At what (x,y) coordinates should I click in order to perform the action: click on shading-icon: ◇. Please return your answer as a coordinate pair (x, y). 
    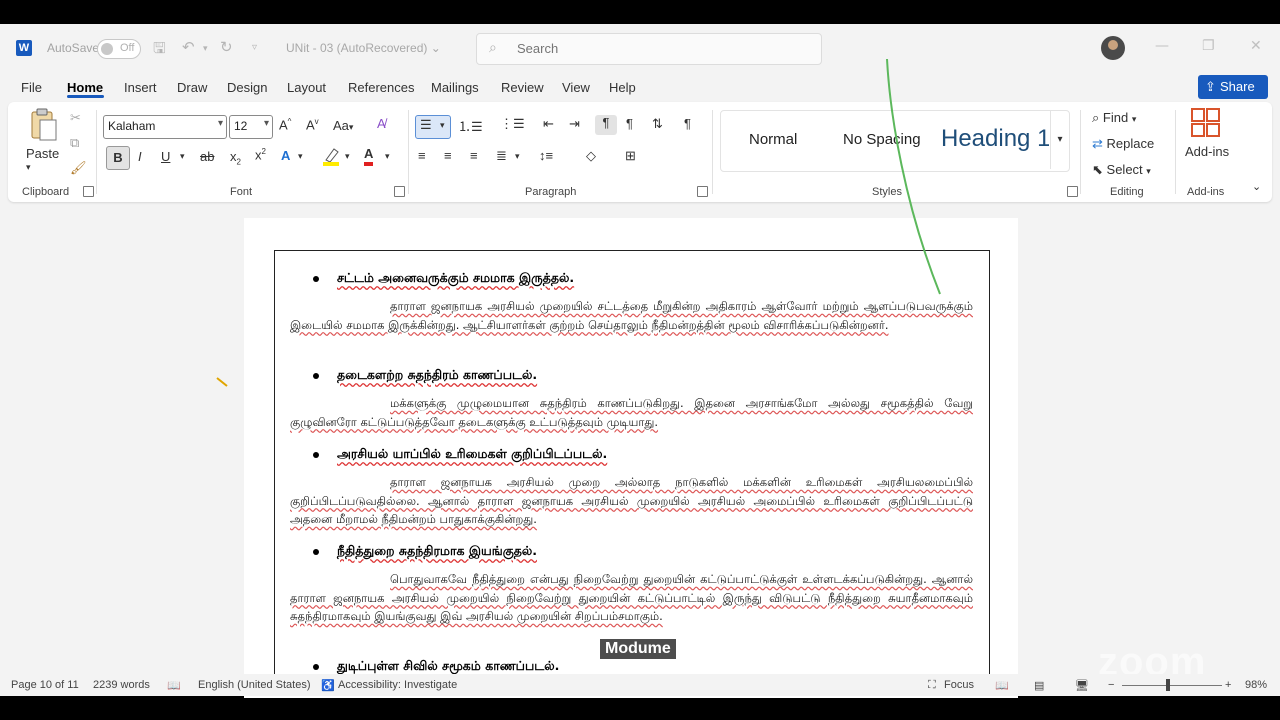
    Looking at the image, I should click on (591, 156).